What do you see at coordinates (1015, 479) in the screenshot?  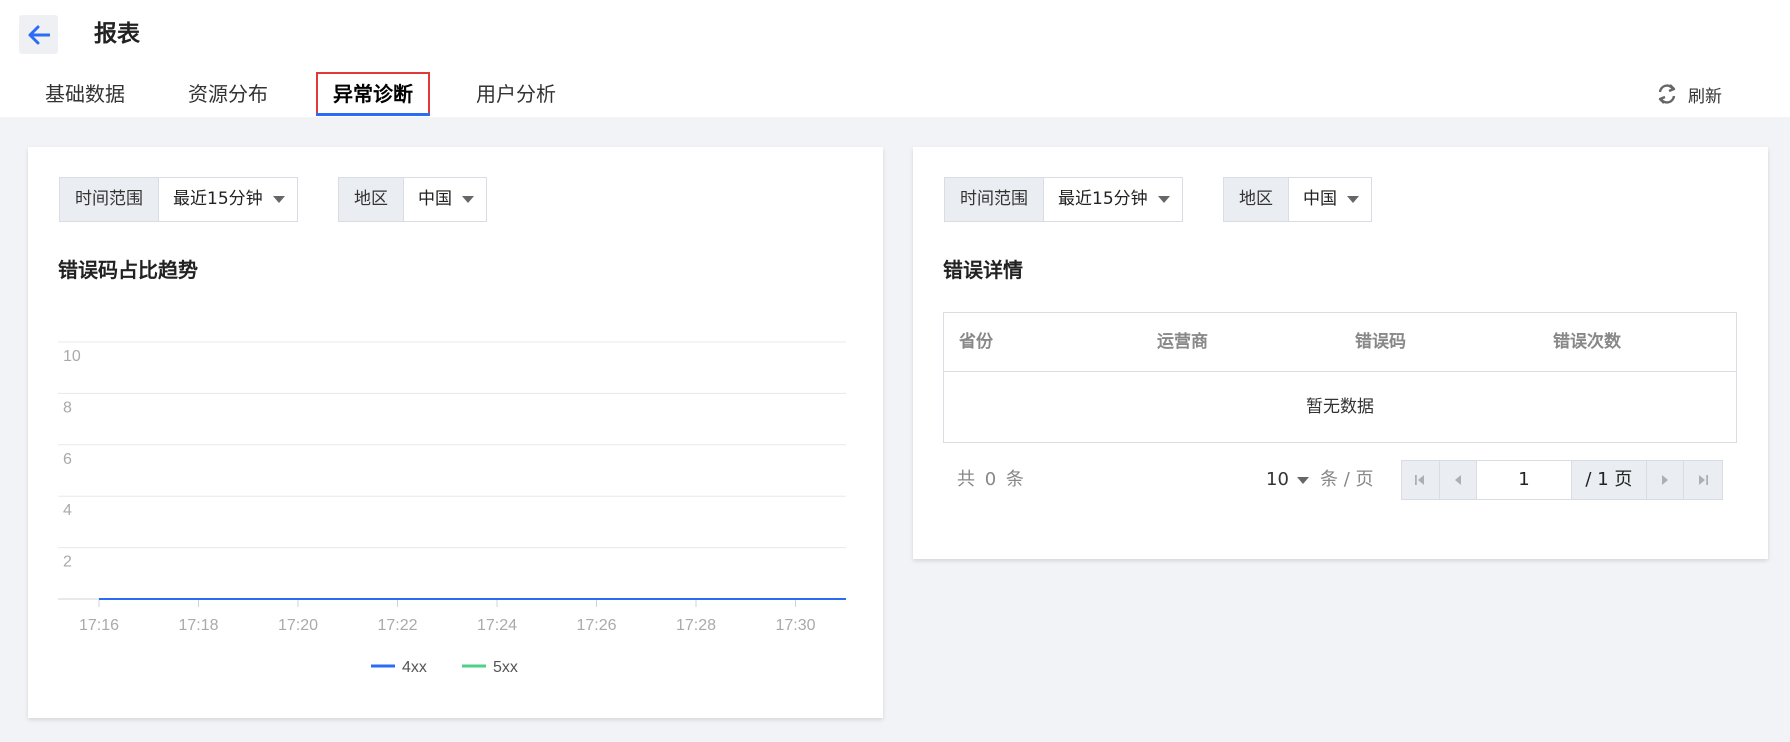 I see `total-suffix: 条` at bounding box center [1015, 479].